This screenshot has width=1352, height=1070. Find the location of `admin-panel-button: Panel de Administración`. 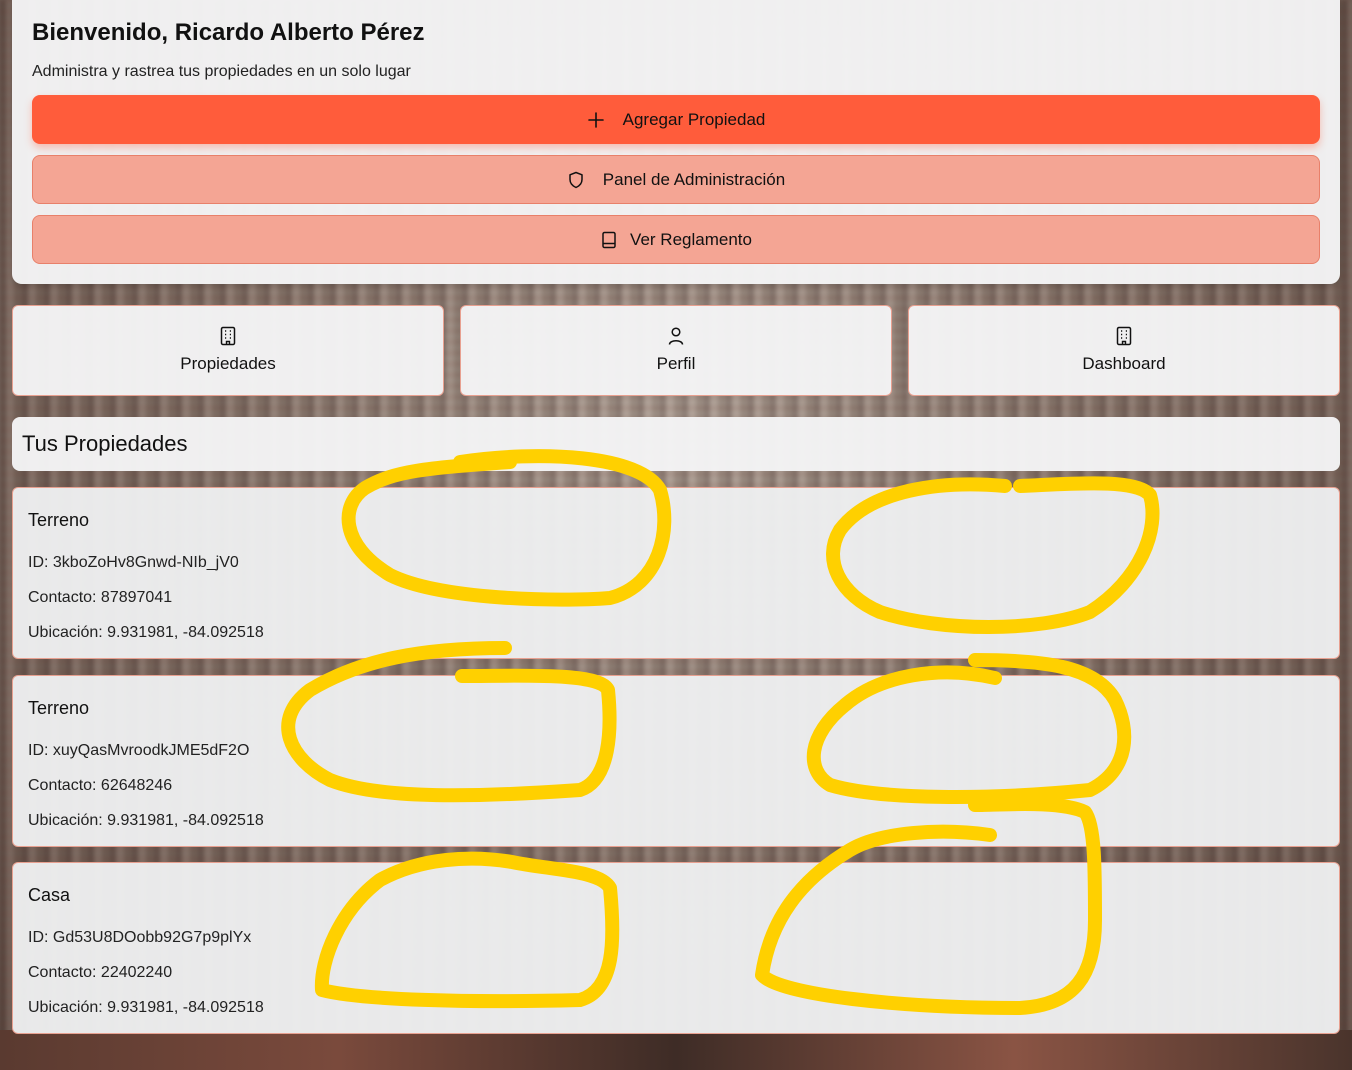

admin-panel-button: Panel de Administración is located at coordinates (676, 179).